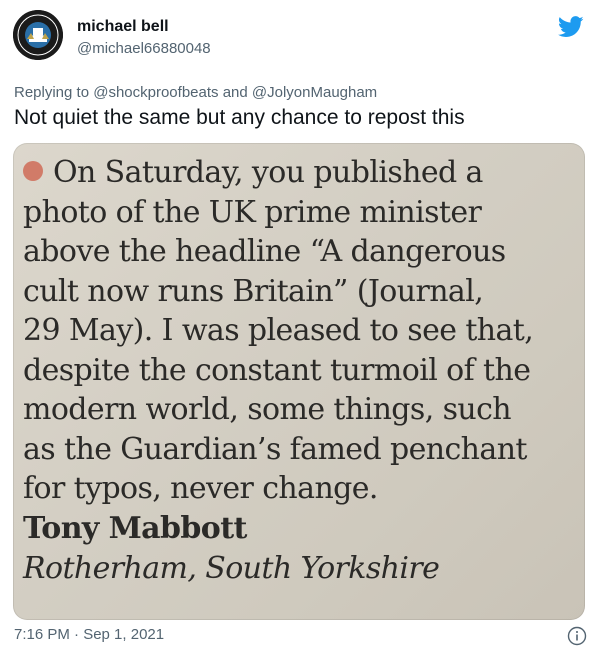 The width and height of the screenshot is (600, 667). I want to click on mention-link: @shockproofbeats, so click(155, 92).